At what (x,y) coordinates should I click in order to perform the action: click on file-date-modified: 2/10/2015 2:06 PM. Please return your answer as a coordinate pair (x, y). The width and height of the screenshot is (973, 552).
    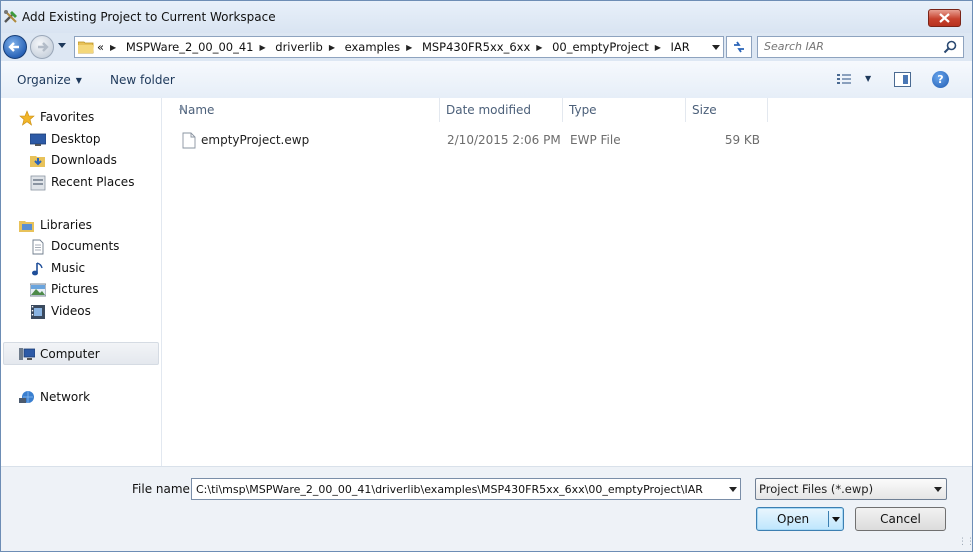
    Looking at the image, I should click on (504, 140).